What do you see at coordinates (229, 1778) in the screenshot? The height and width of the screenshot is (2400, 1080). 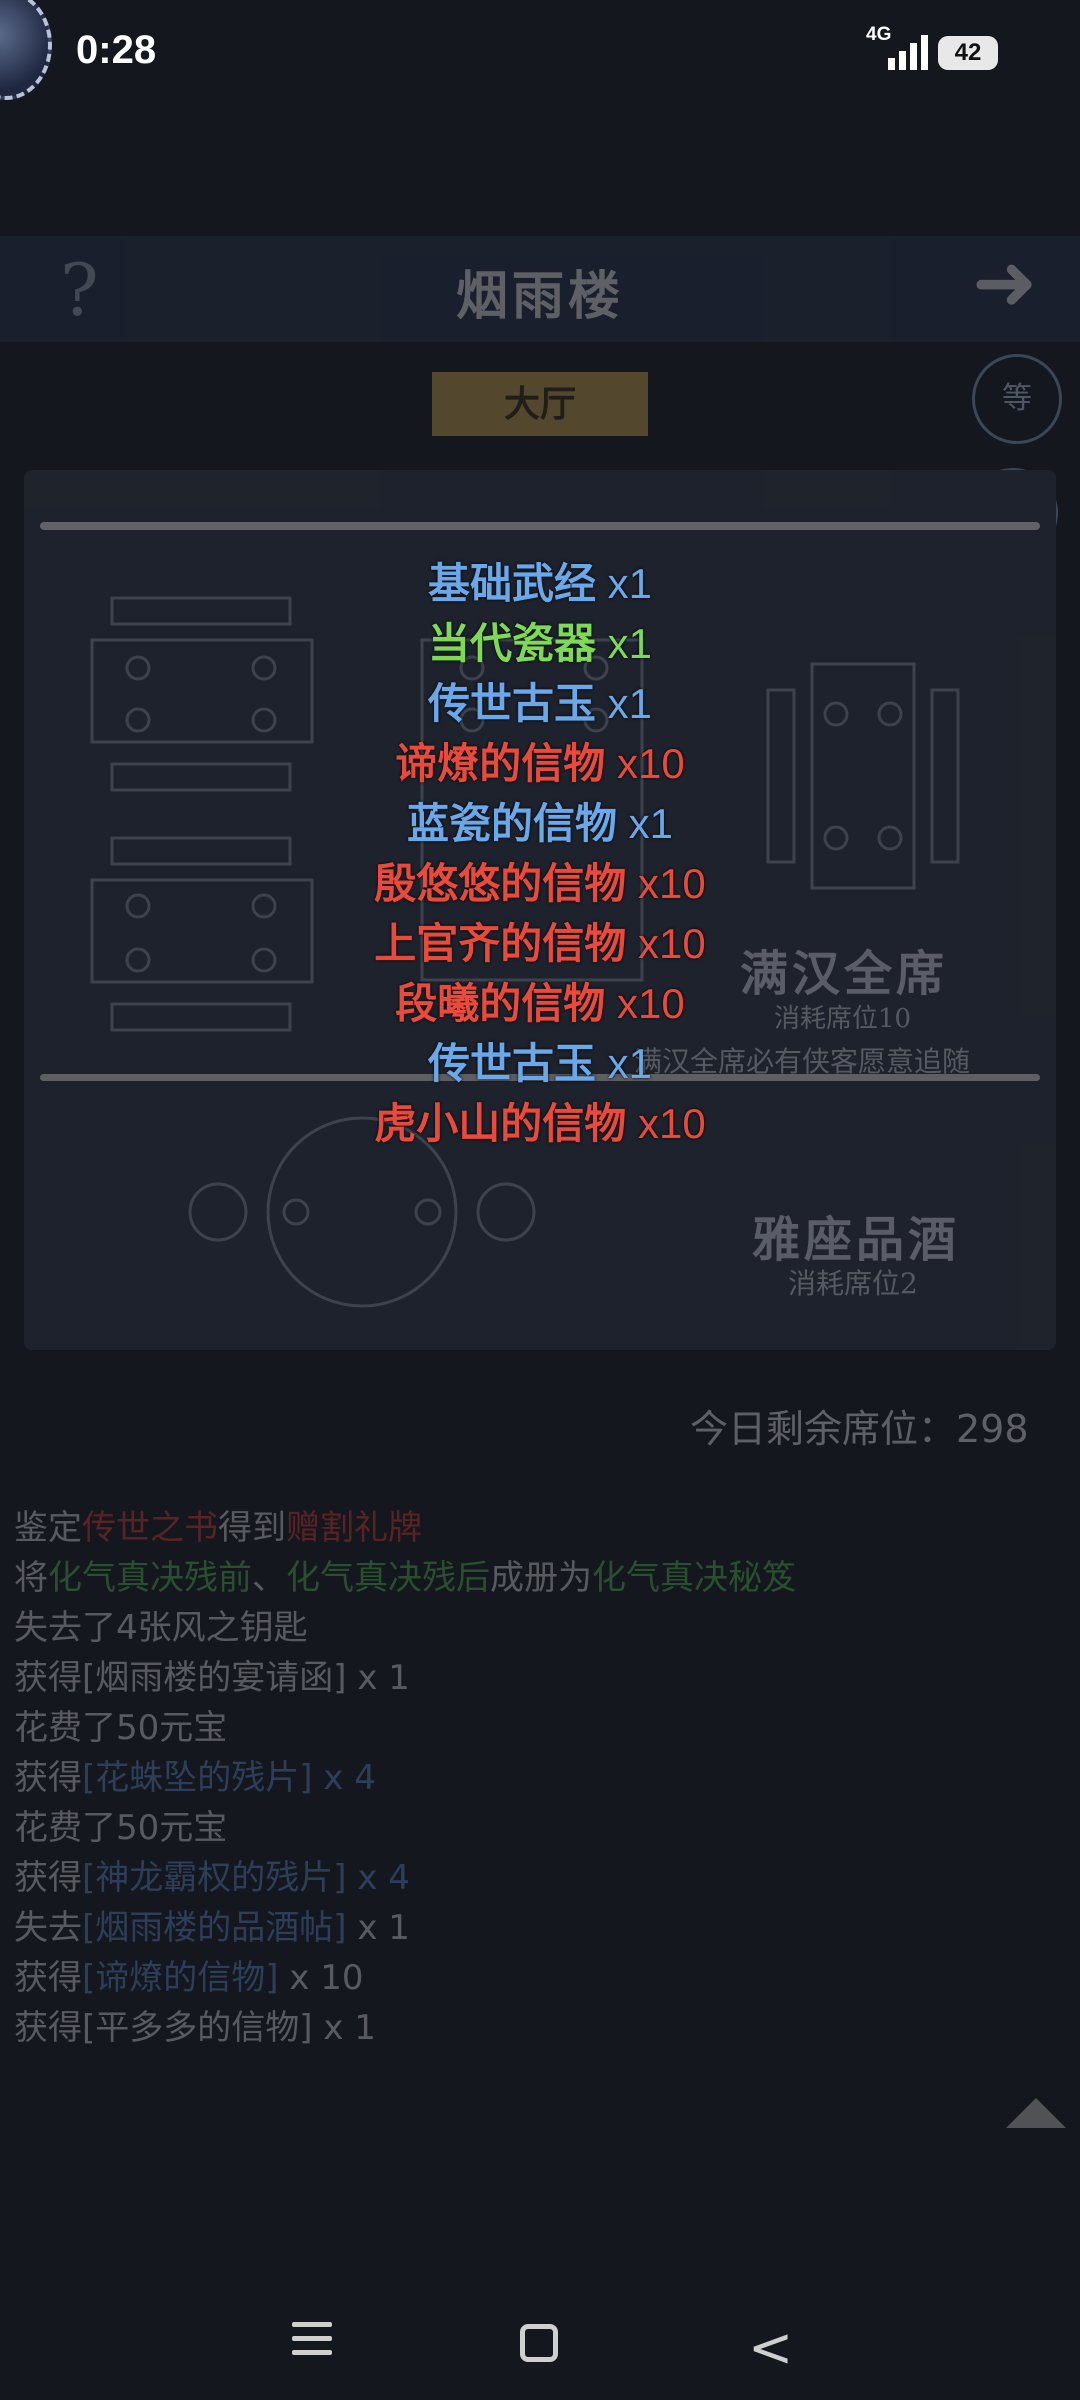 I see `log-segment: [花蛛坠的残片] x 4` at bounding box center [229, 1778].